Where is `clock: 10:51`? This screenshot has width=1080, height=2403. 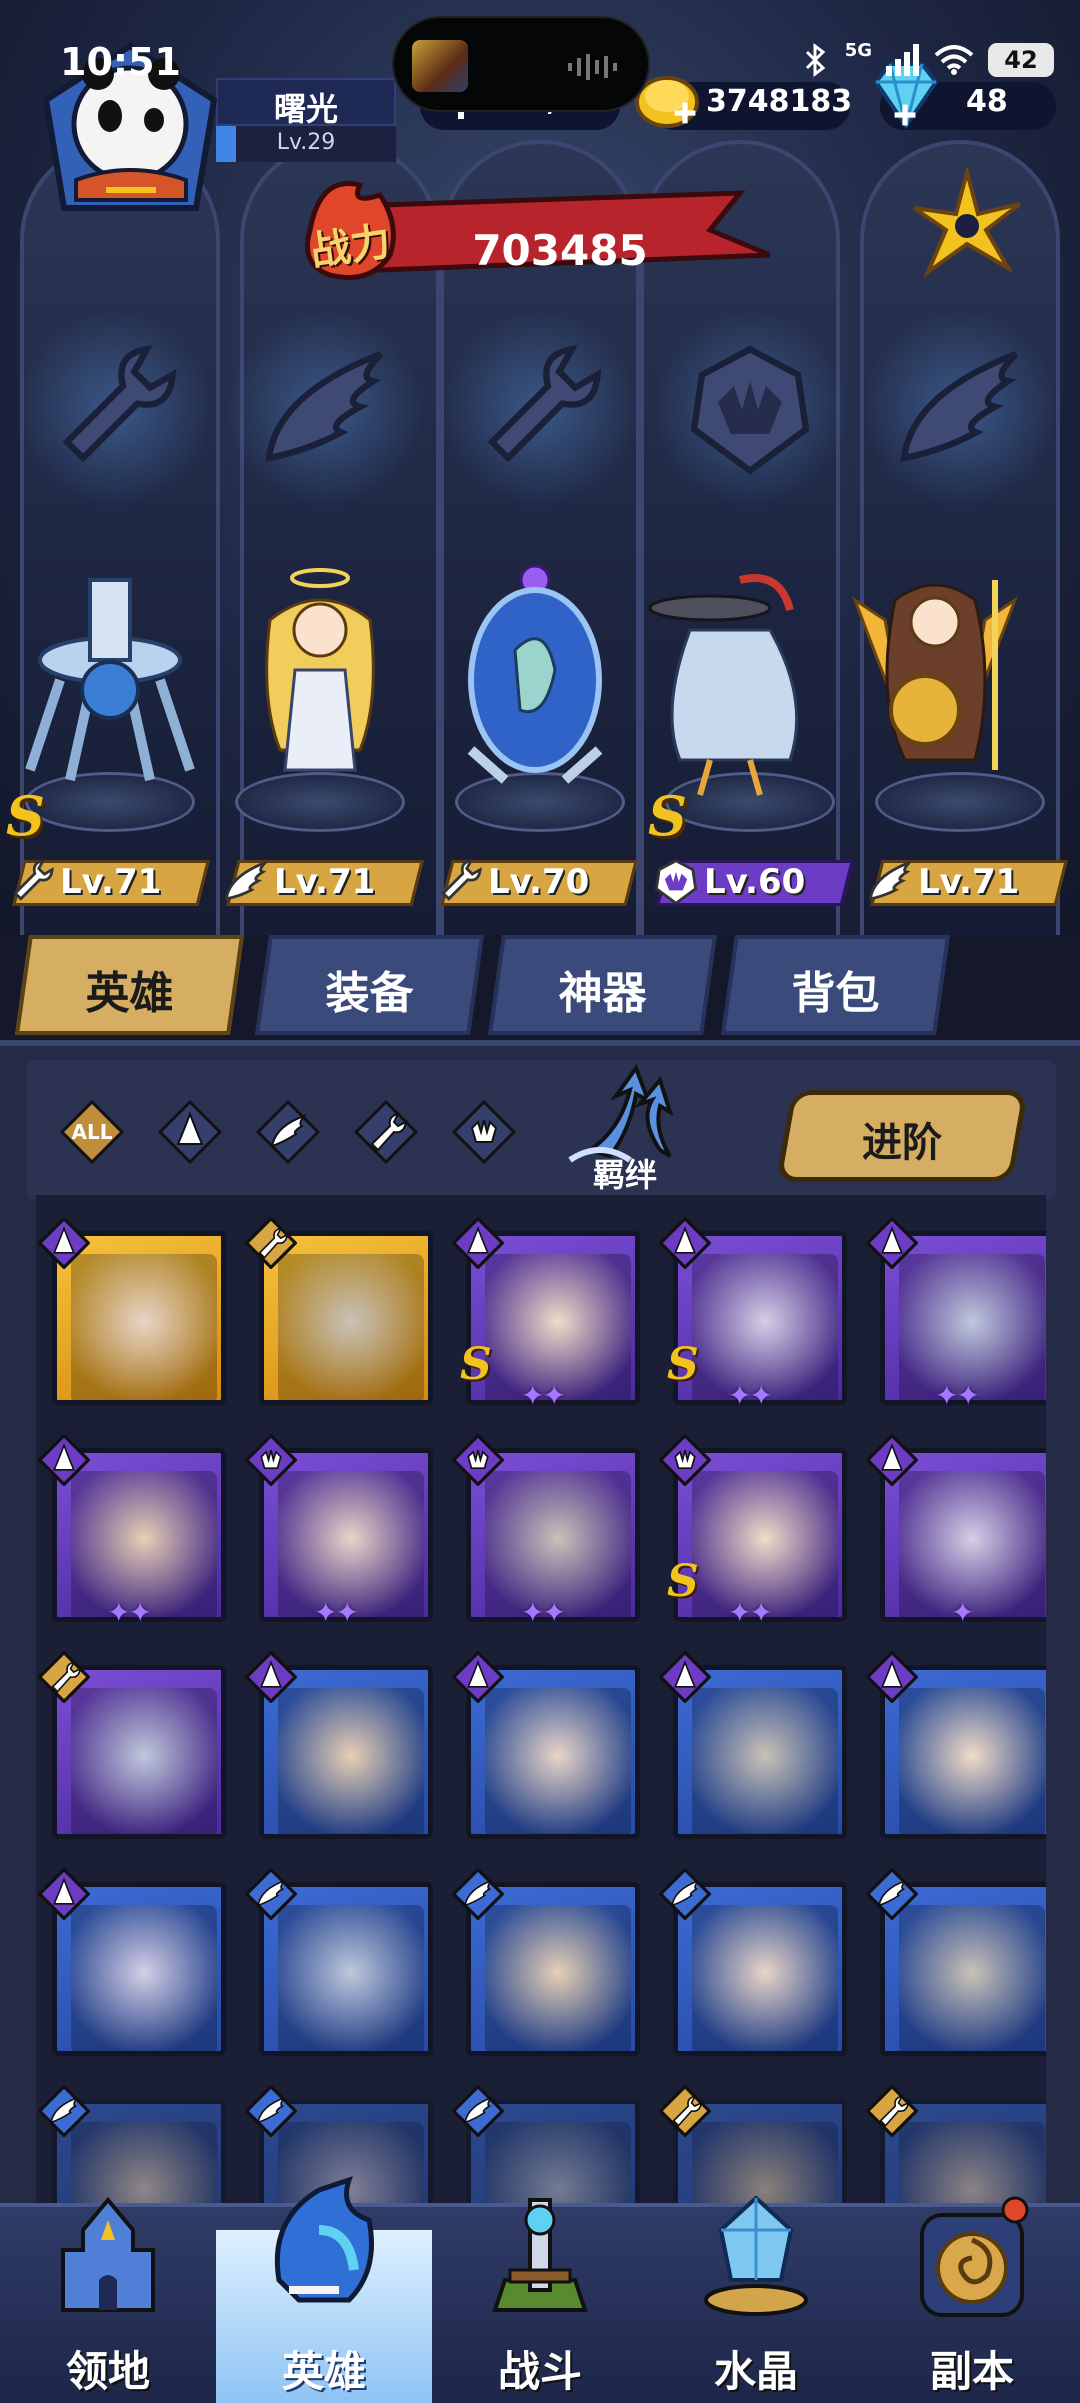
clock: 10:51 is located at coordinates (120, 62).